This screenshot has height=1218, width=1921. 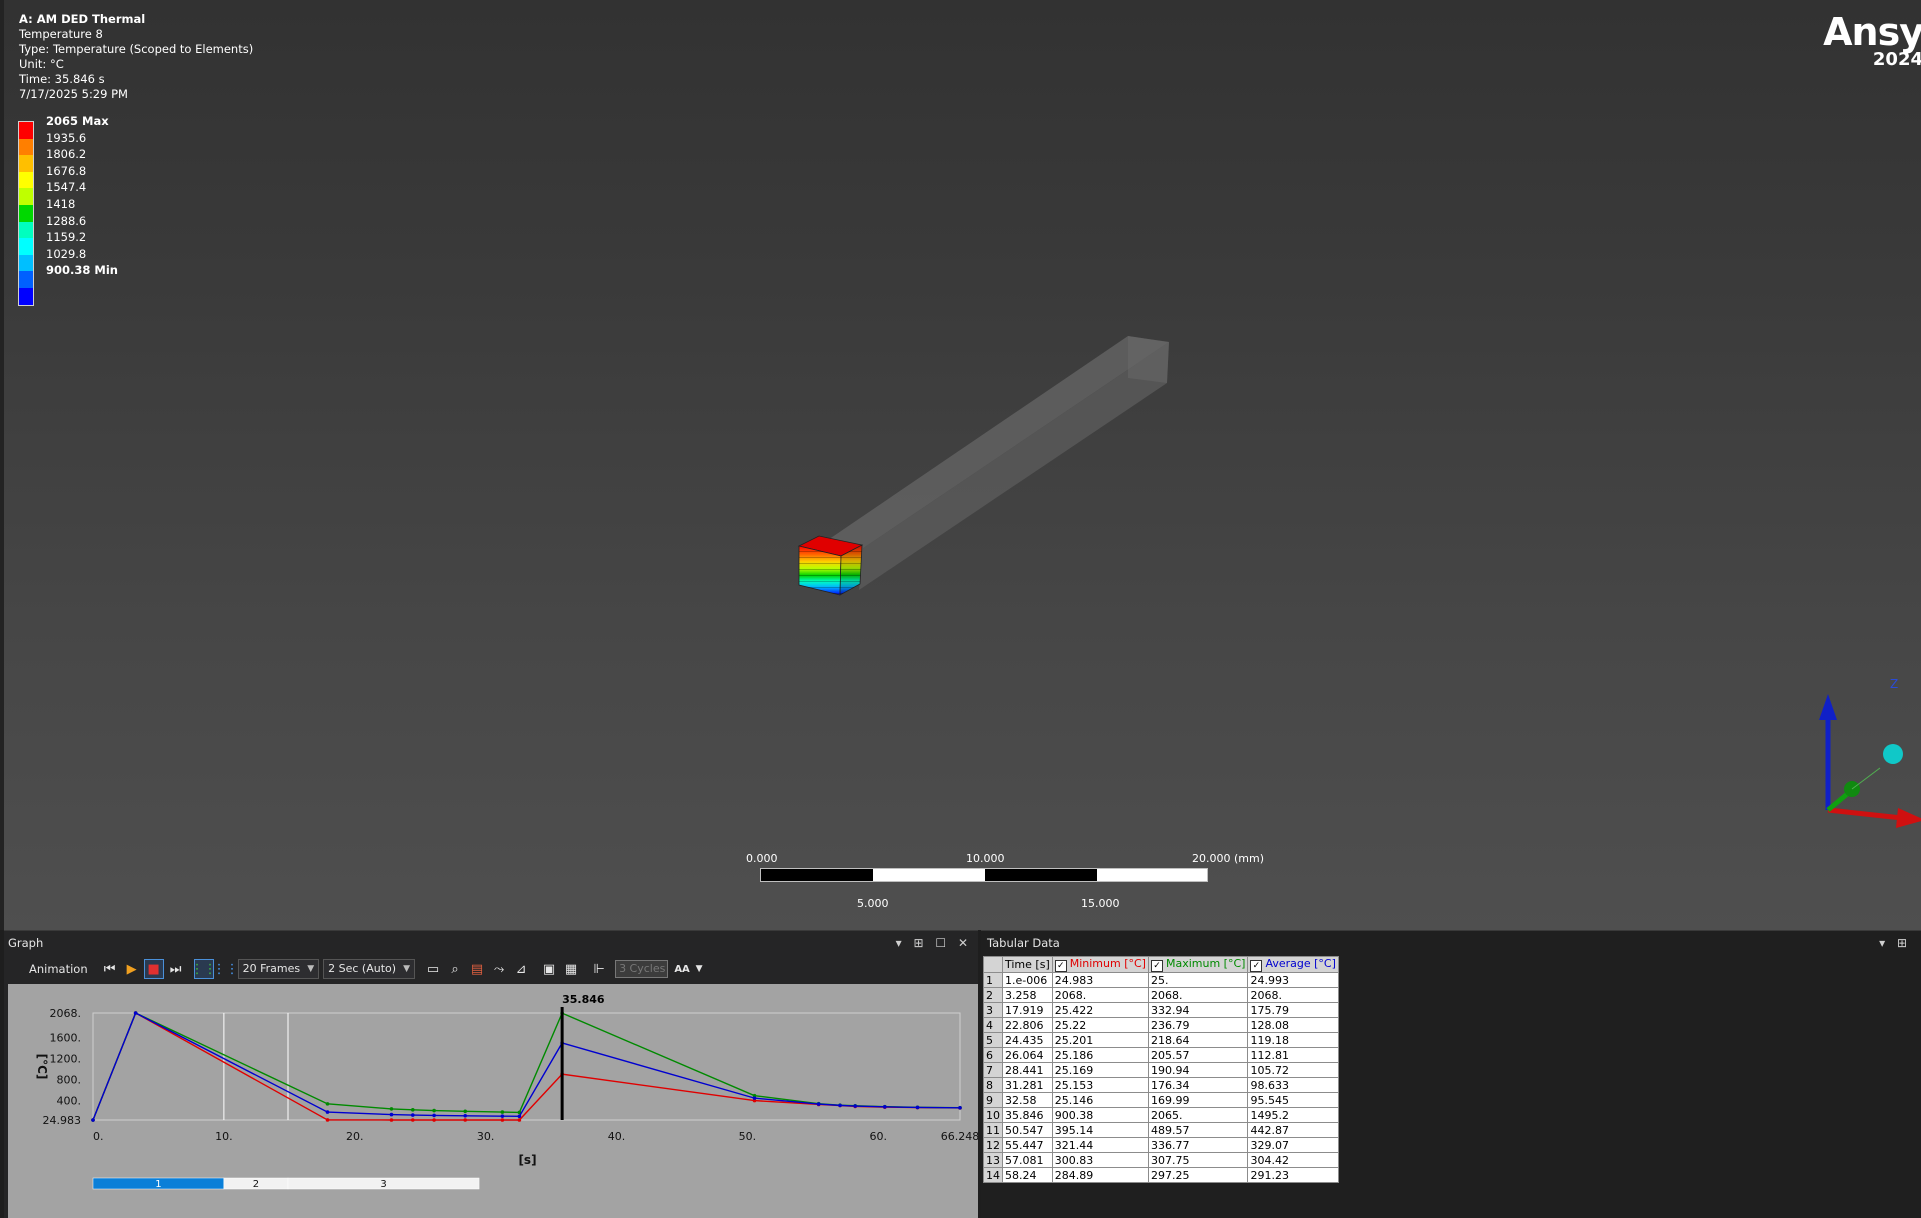 I want to click on zoom-to-fit-icon: ⌕, so click(x=455, y=969).